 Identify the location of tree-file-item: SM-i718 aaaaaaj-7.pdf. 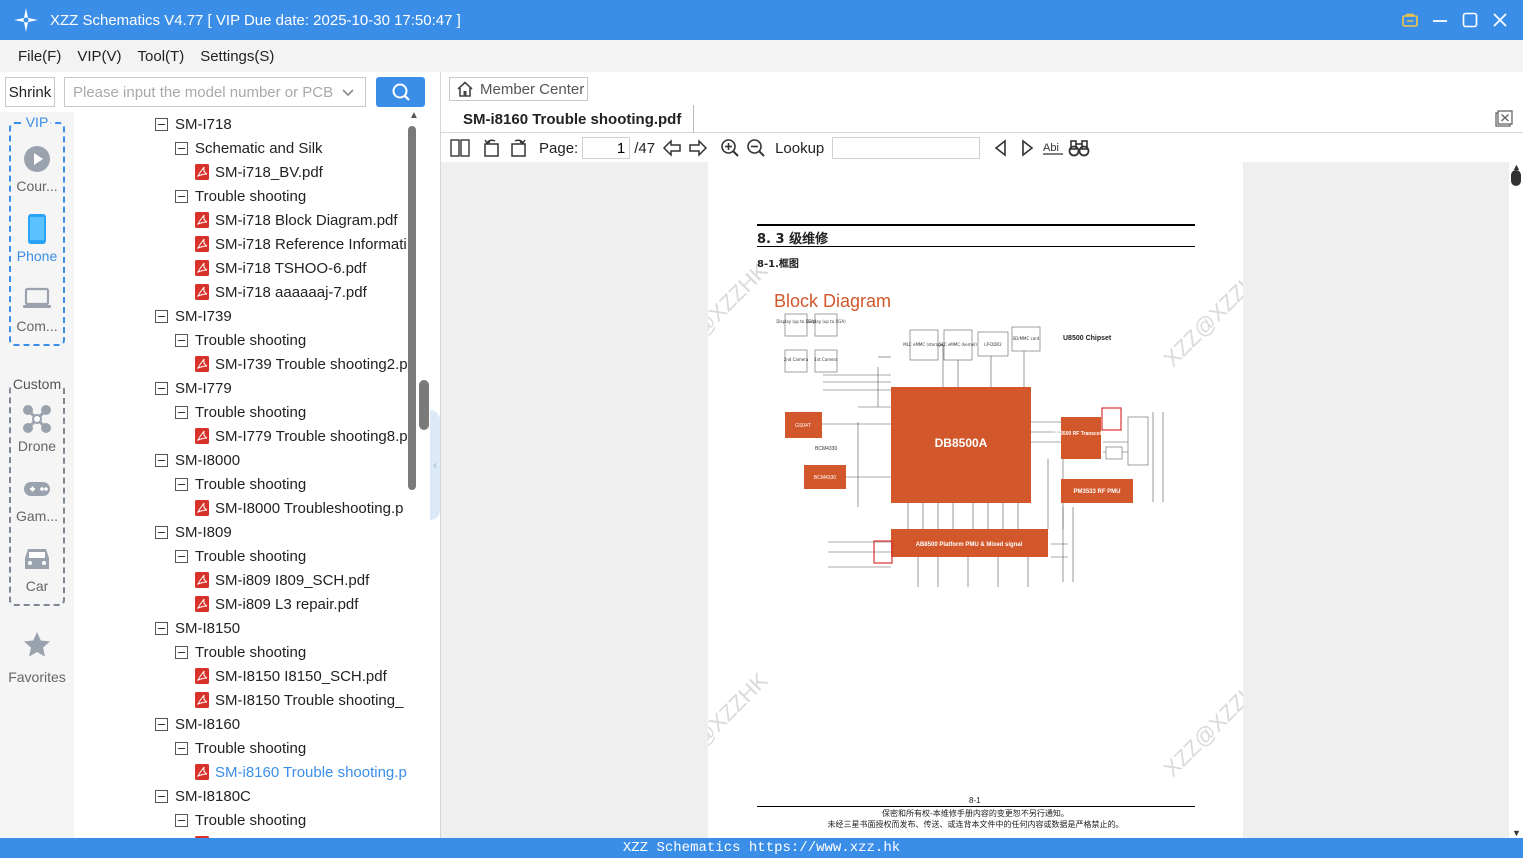
(281, 292).